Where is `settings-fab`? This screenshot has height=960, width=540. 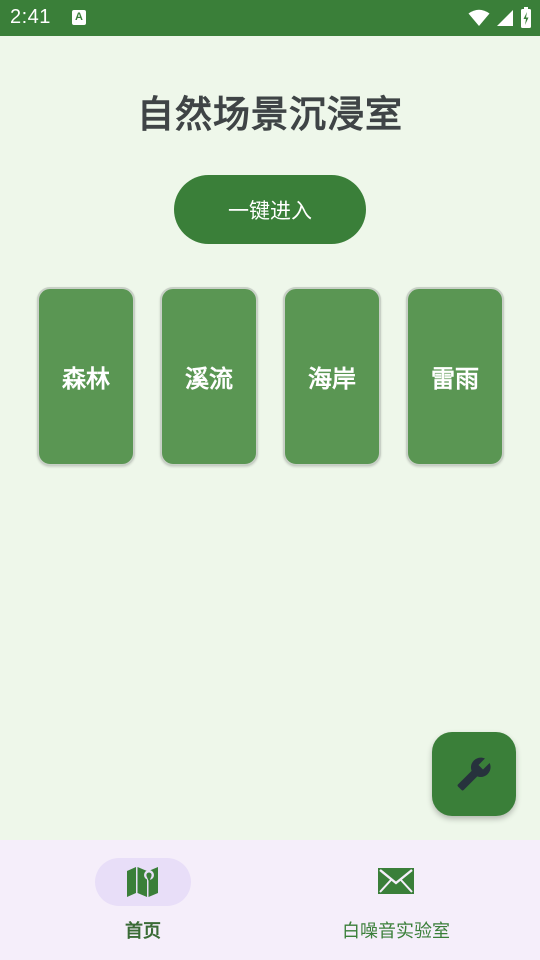
settings-fab is located at coordinates (474, 774).